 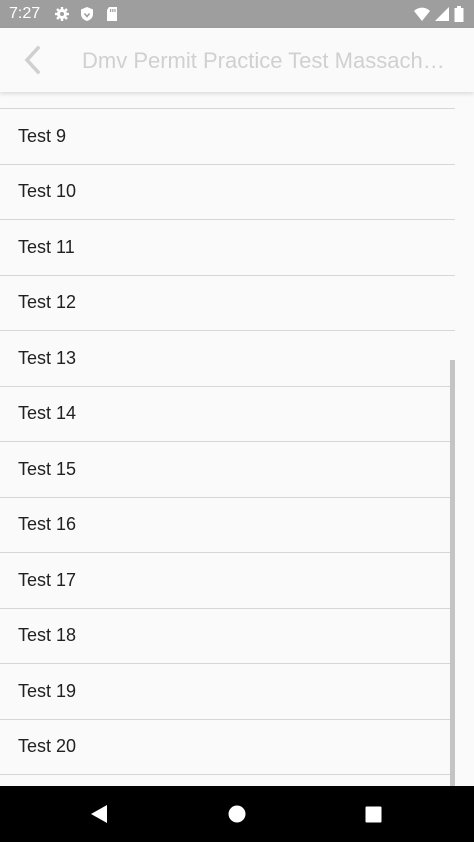 I want to click on list-item-label: Test 14, so click(x=47, y=413).